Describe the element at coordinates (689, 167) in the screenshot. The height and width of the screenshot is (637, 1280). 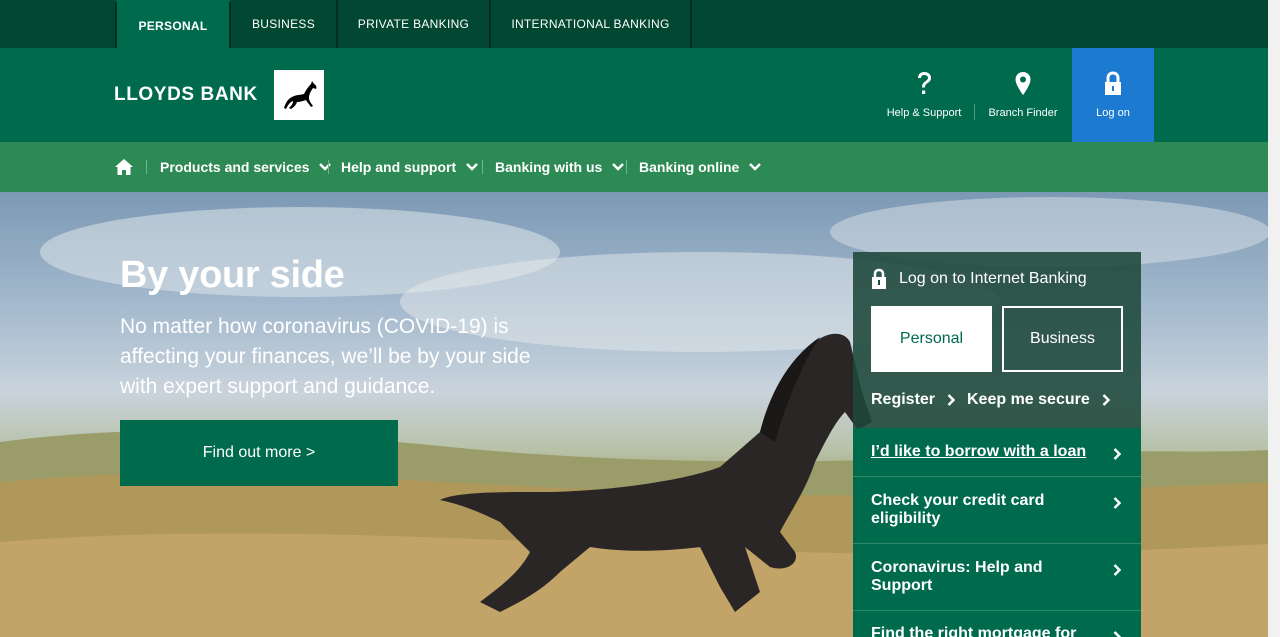
I see `nav-label: Banking online` at that location.